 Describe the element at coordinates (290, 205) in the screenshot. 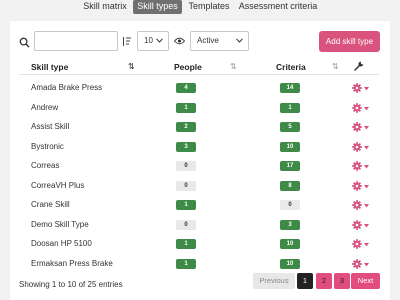

I see `criteria-count-badge: 0` at that location.